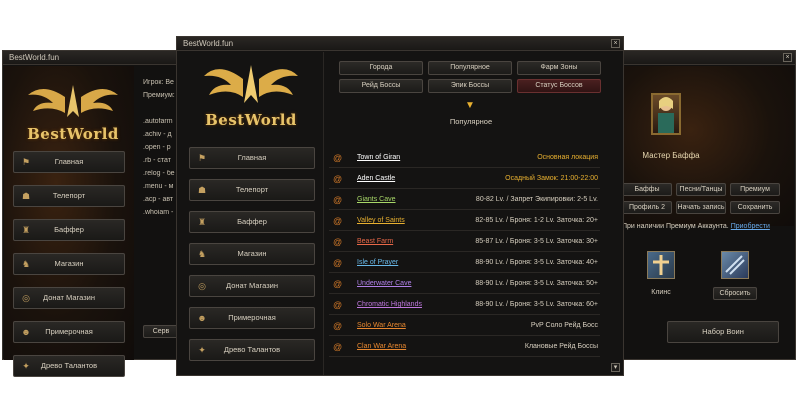 Image resolution: width=800 pixels, height=410 pixels. Describe the element at coordinates (702, 226) in the screenshot. I see `premium-note: При наличии Премиум Аккаунта. Приобрести` at that location.